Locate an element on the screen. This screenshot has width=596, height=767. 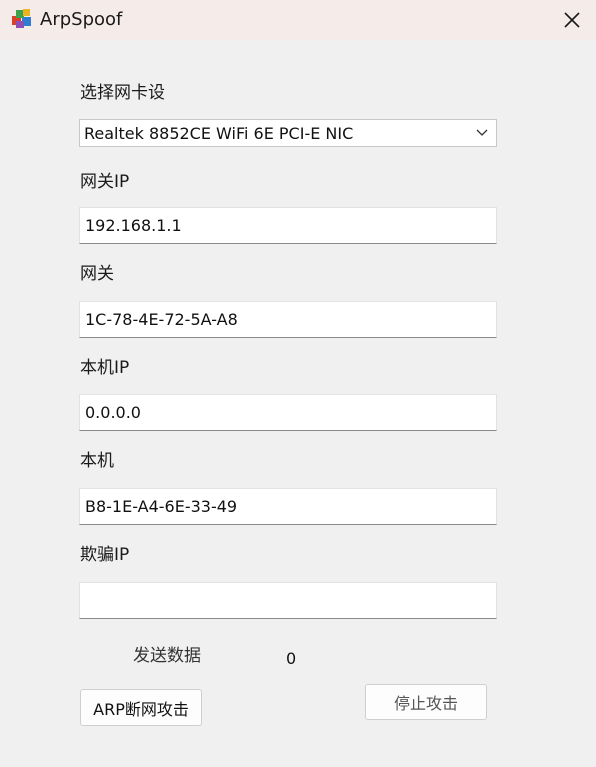
local-mac-field is located at coordinates (288, 506).